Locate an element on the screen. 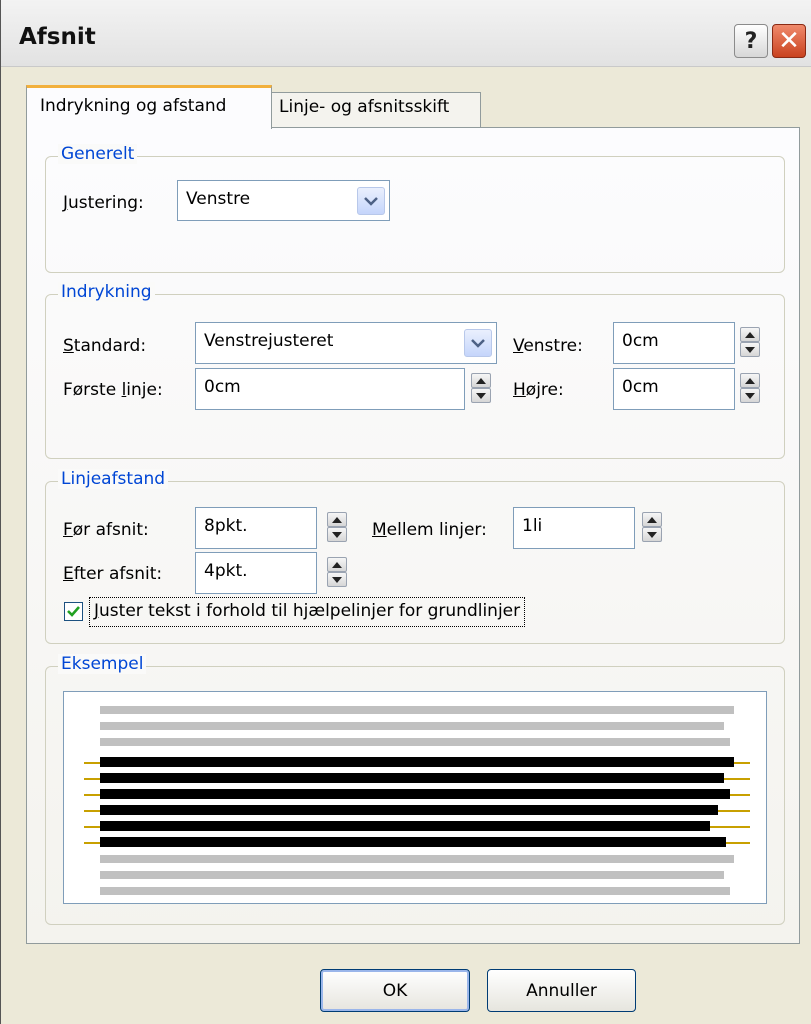 The width and height of the screenshot is (811, 1024). help-icon: ? is located at coordinates (751, 41).